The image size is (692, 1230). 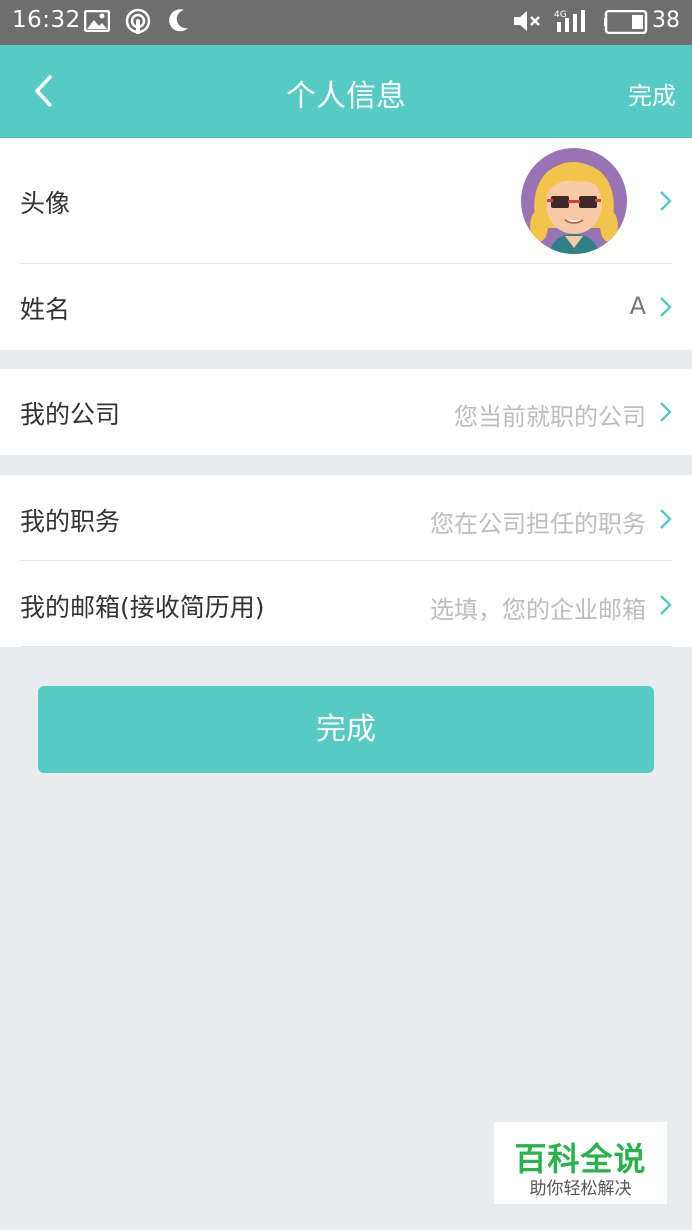 What do you see at coordinates (70, 521) in the screenshot?
I see `position-label: 我的职务` at bounding box center [70, 521].